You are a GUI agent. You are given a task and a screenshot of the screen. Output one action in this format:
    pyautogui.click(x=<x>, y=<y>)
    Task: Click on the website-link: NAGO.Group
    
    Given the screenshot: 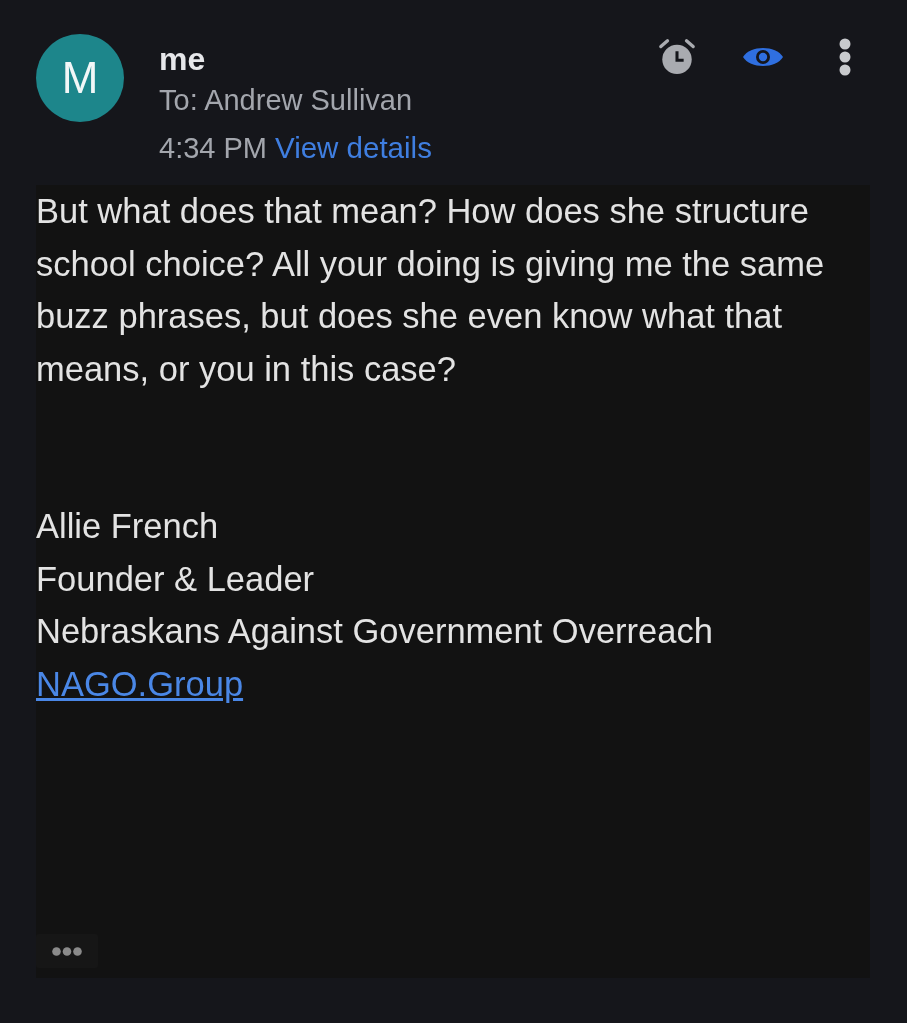 What is the action you would take?
    pyautogui.click(x=140, y=683)
    